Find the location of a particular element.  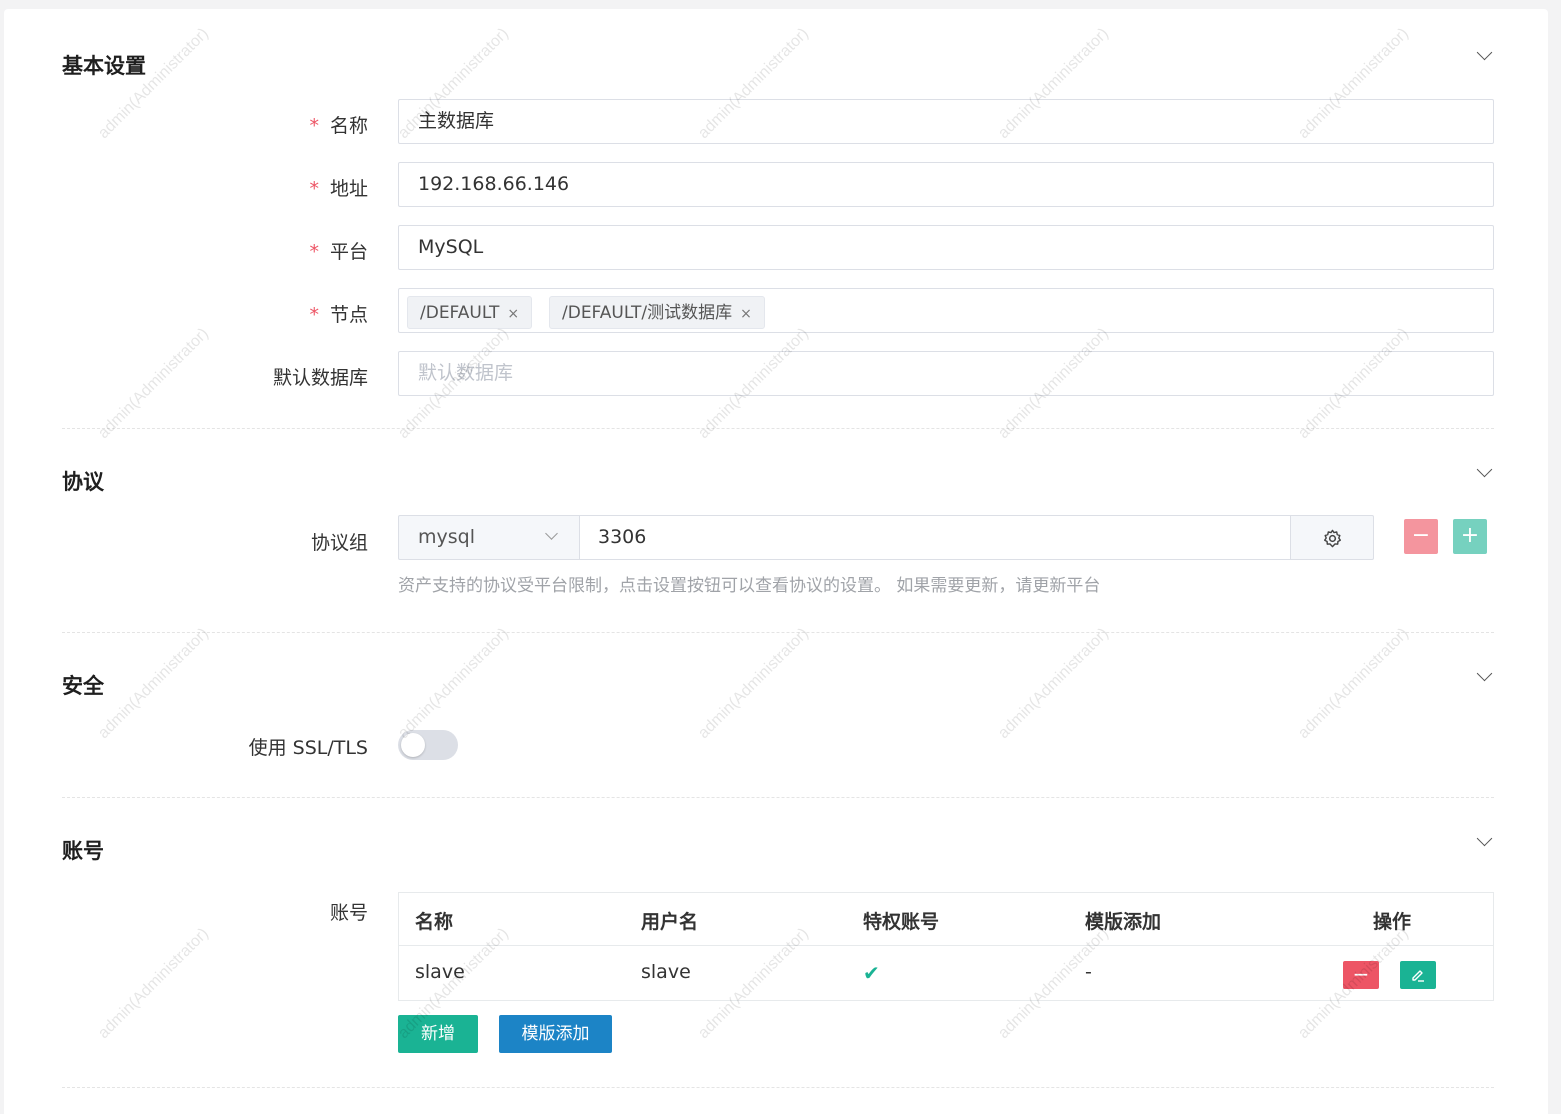

column-header-username: 用户名 is located at coordinates (670, 922).